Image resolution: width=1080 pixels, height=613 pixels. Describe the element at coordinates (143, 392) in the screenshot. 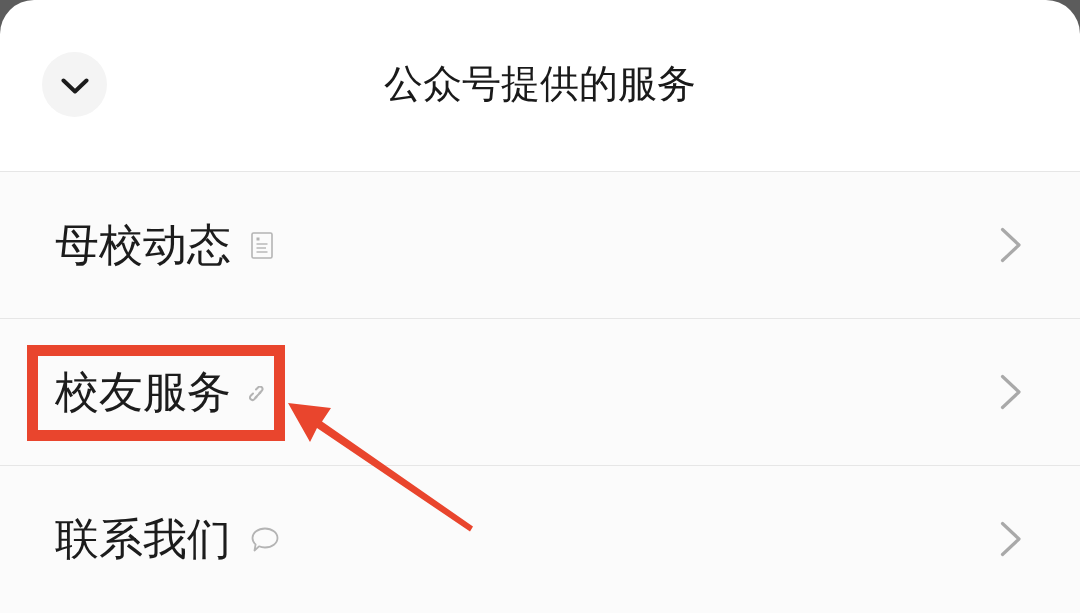

I see `service-label: 校友服务` at that location.